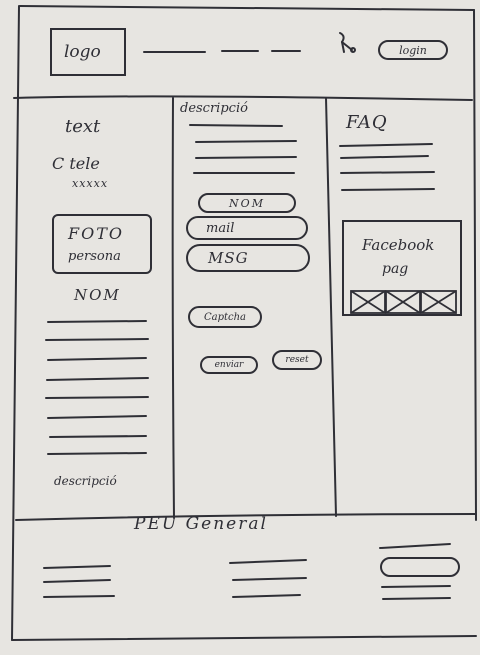 This screenshot has width=480, height=655. I want to click on telephone-label: C tele, so click(76, 163).